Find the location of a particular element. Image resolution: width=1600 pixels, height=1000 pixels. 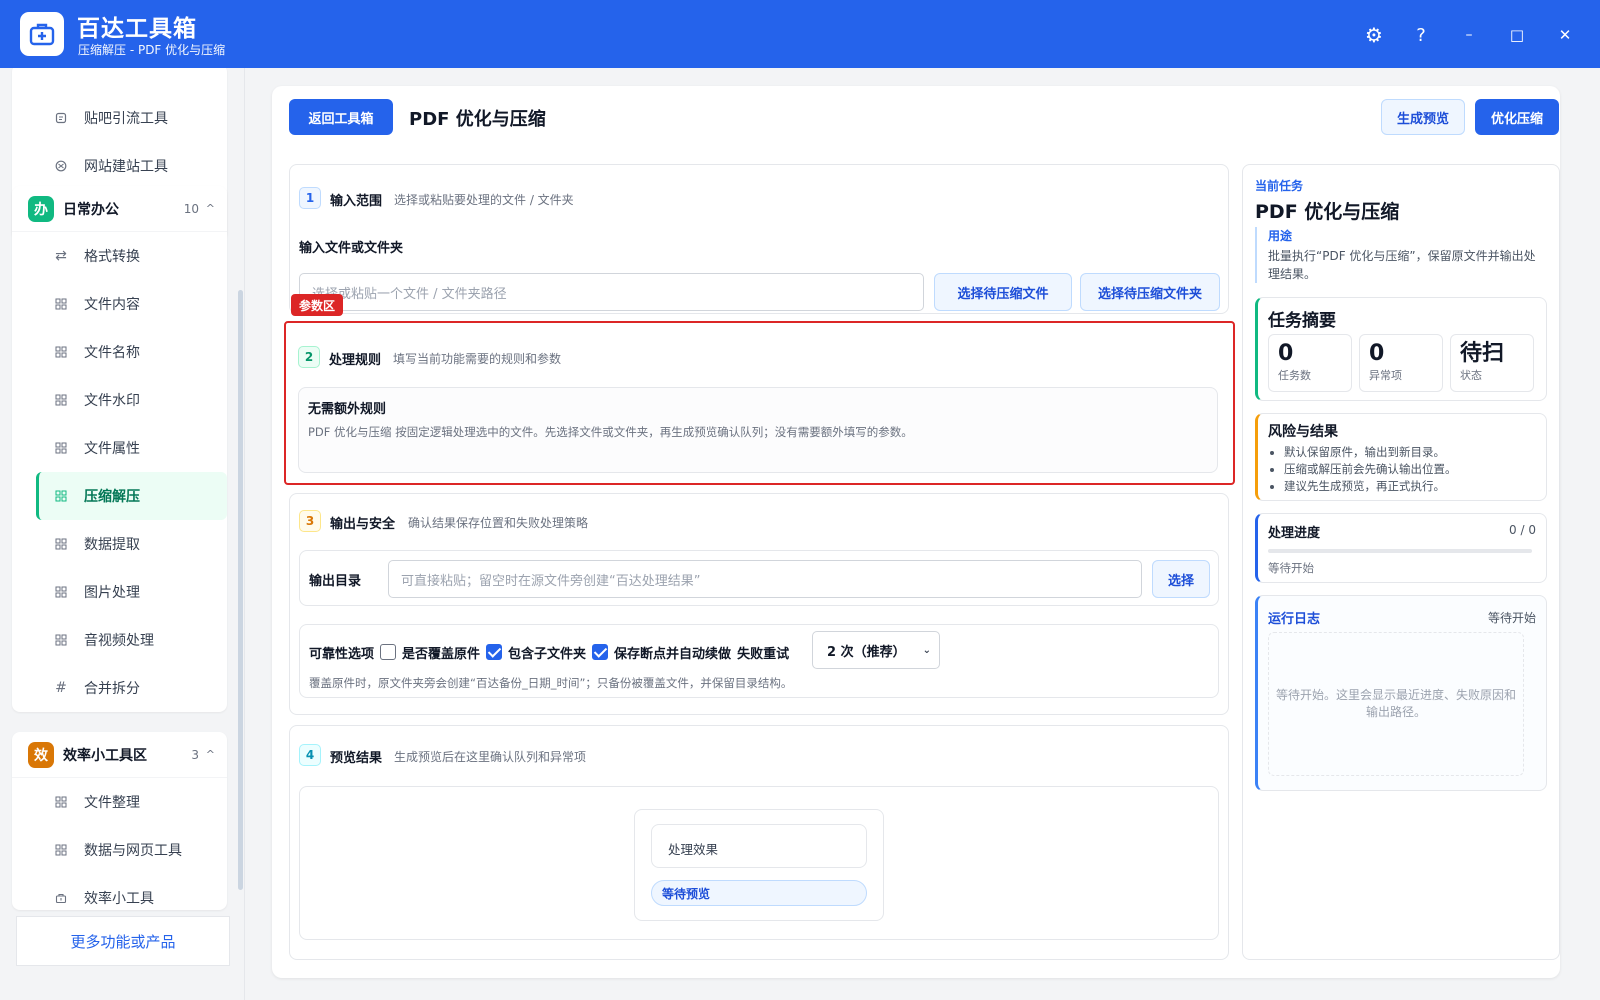

group-title: 效率小工具区 is located at coordinates (105, 755).